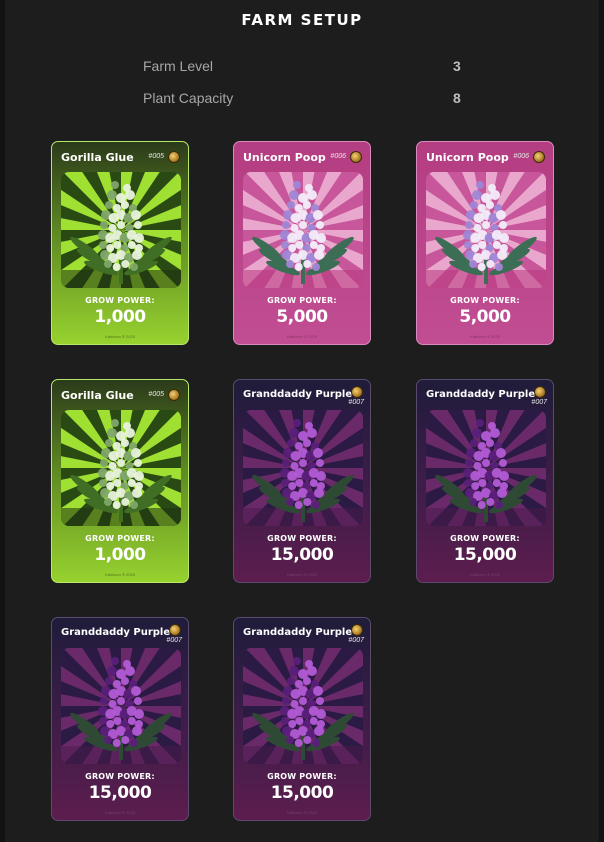  Describe the element at coordinates (457, 98) in the screenshot. I see `plant-capacity-value: 8` at that location.